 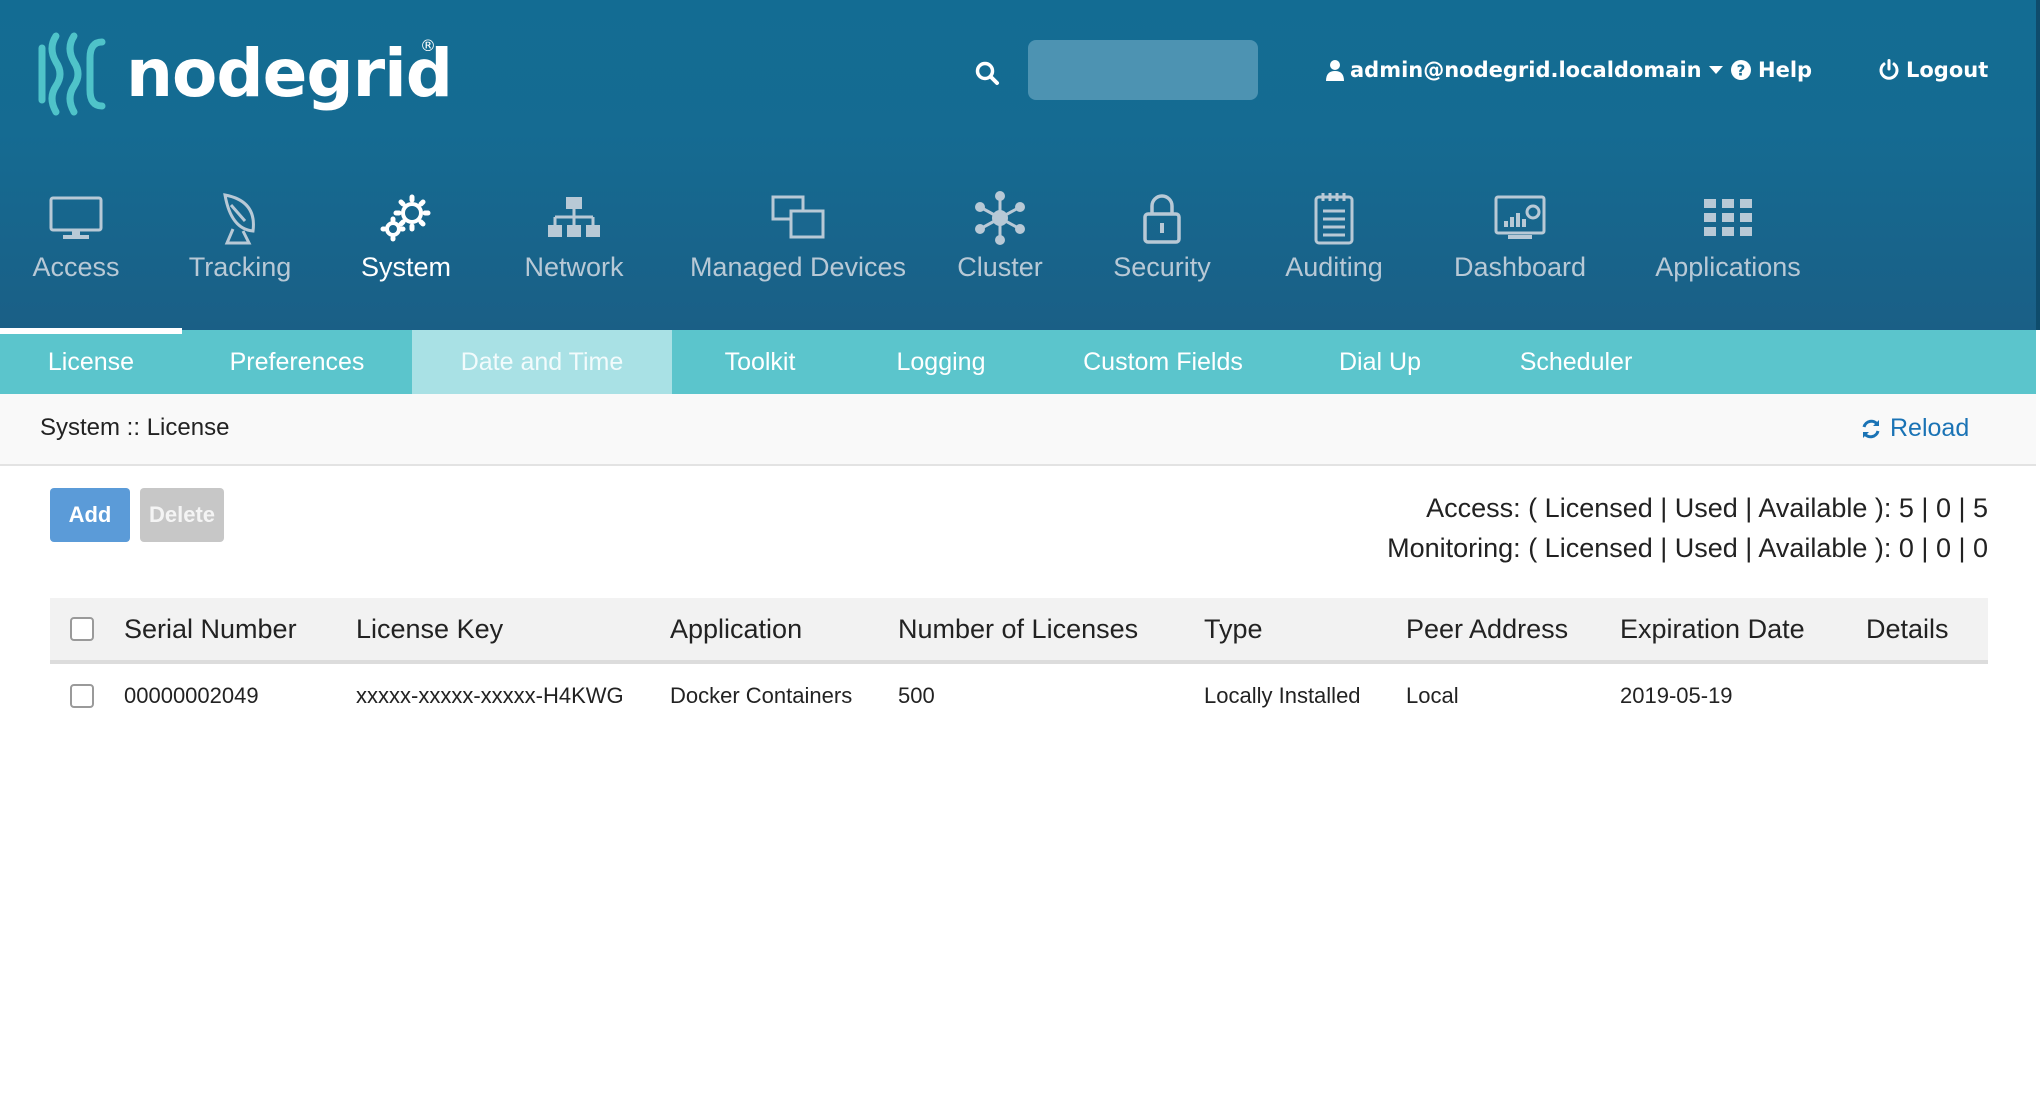 What do you see at coordinates (428, 45) in the screenshot?
I see `registered-mark: ®` at bounding box center [428, 45].